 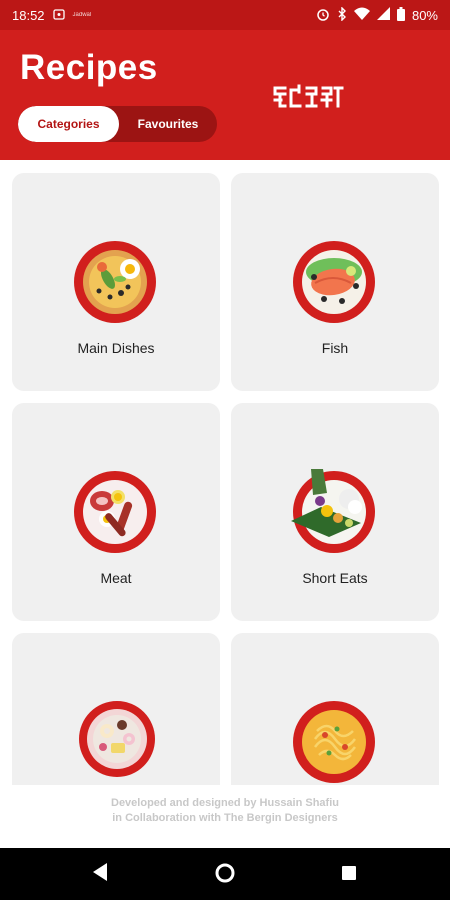 What do you see at coordinates (168, 124) in the screenshot?
I see `tab-favourites: Favourites` at bounding box center [168, 124].